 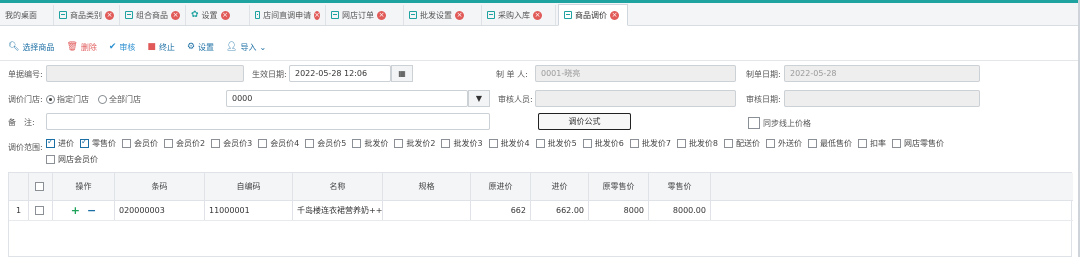 What do you see at coordinates (145, 73) in the screenshot?
I see `doc-no-field` at bounding box center [145, 73].